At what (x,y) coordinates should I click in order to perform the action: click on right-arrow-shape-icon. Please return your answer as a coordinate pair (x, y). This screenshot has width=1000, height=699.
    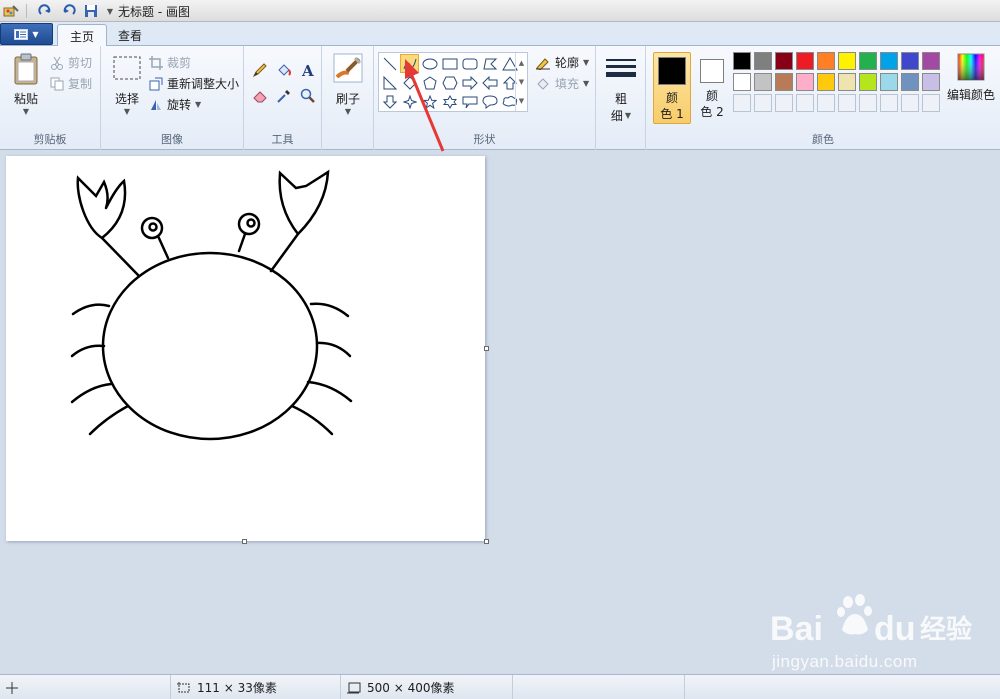
    Looking at the image, I should click on (469, 82).